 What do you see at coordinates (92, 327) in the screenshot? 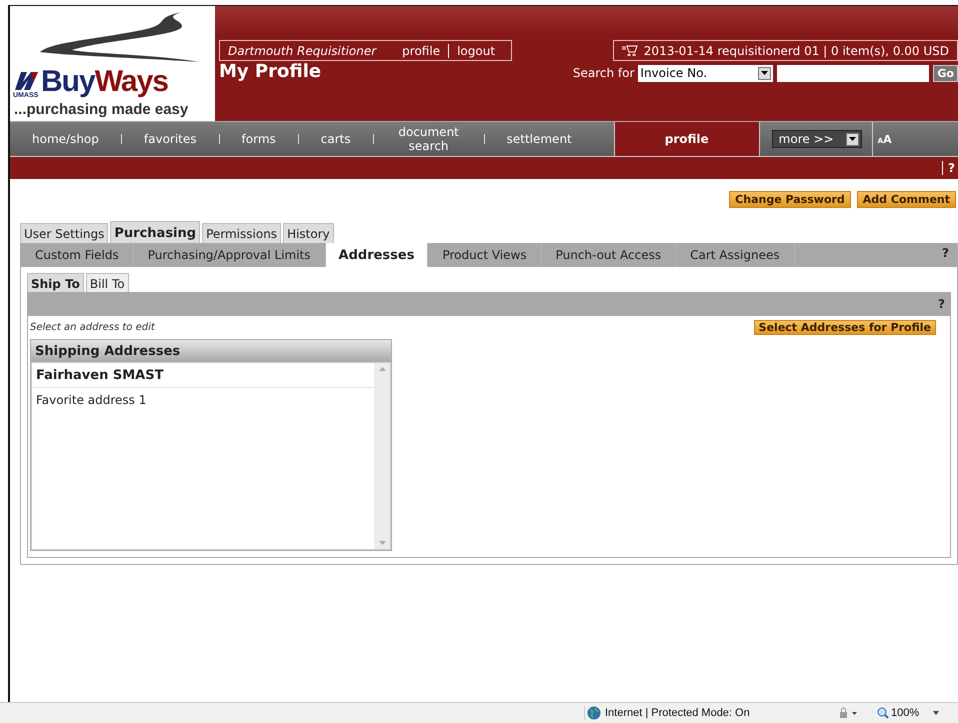
I see `hint-text: Select an address to edit` at bounding box center [92, 327].